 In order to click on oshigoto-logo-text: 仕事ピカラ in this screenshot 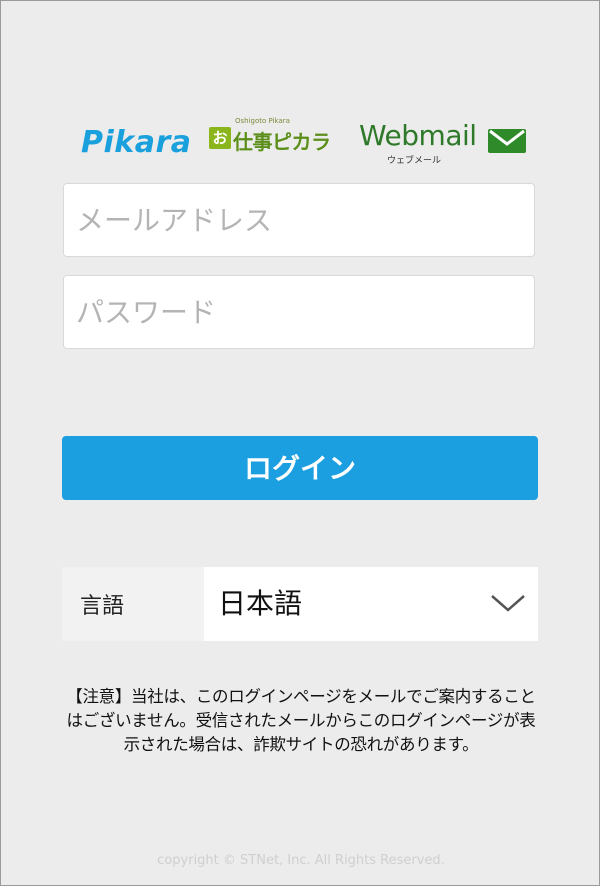, I will do `click(282, 142)`.